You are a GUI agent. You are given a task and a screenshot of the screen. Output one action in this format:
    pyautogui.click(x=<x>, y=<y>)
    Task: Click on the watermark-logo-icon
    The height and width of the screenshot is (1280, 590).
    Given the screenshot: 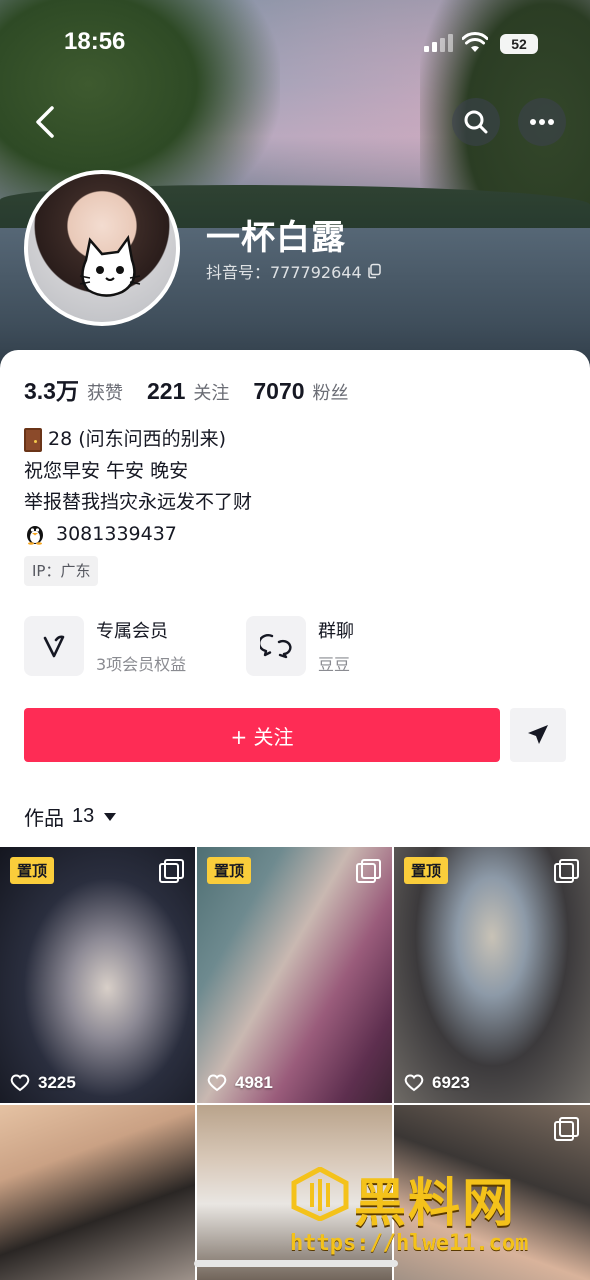 What is the action you would take?
    pyautogui.click(x=320, y=1194)
    